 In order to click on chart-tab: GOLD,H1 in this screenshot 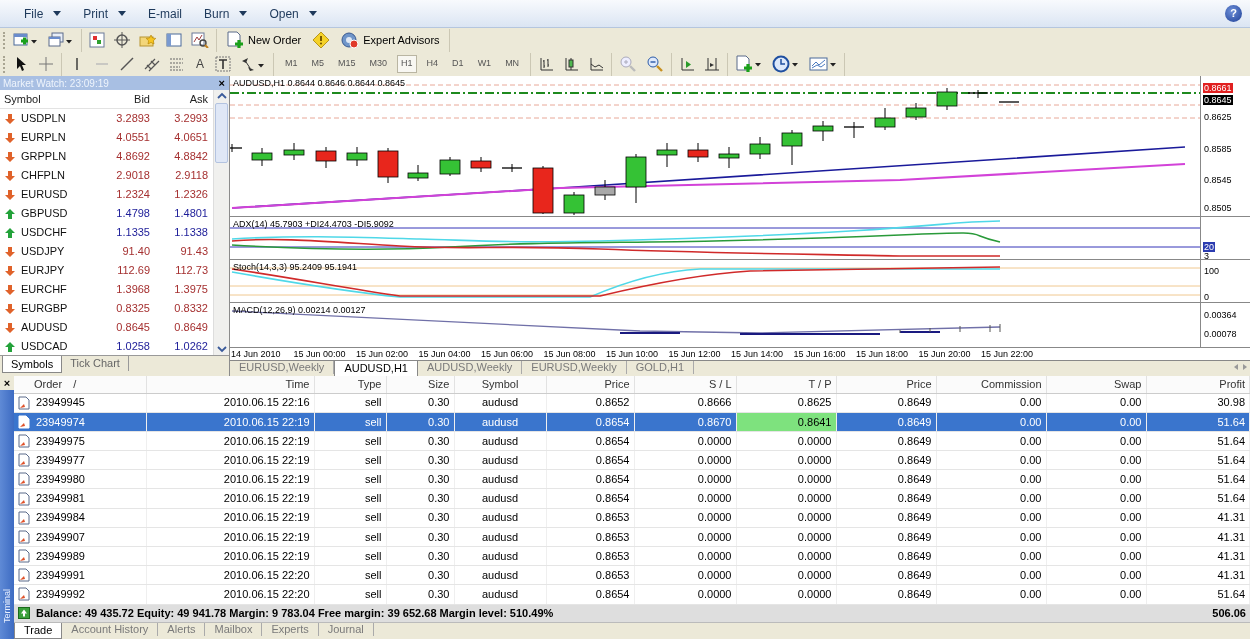, I will do `click(660, 367)`.